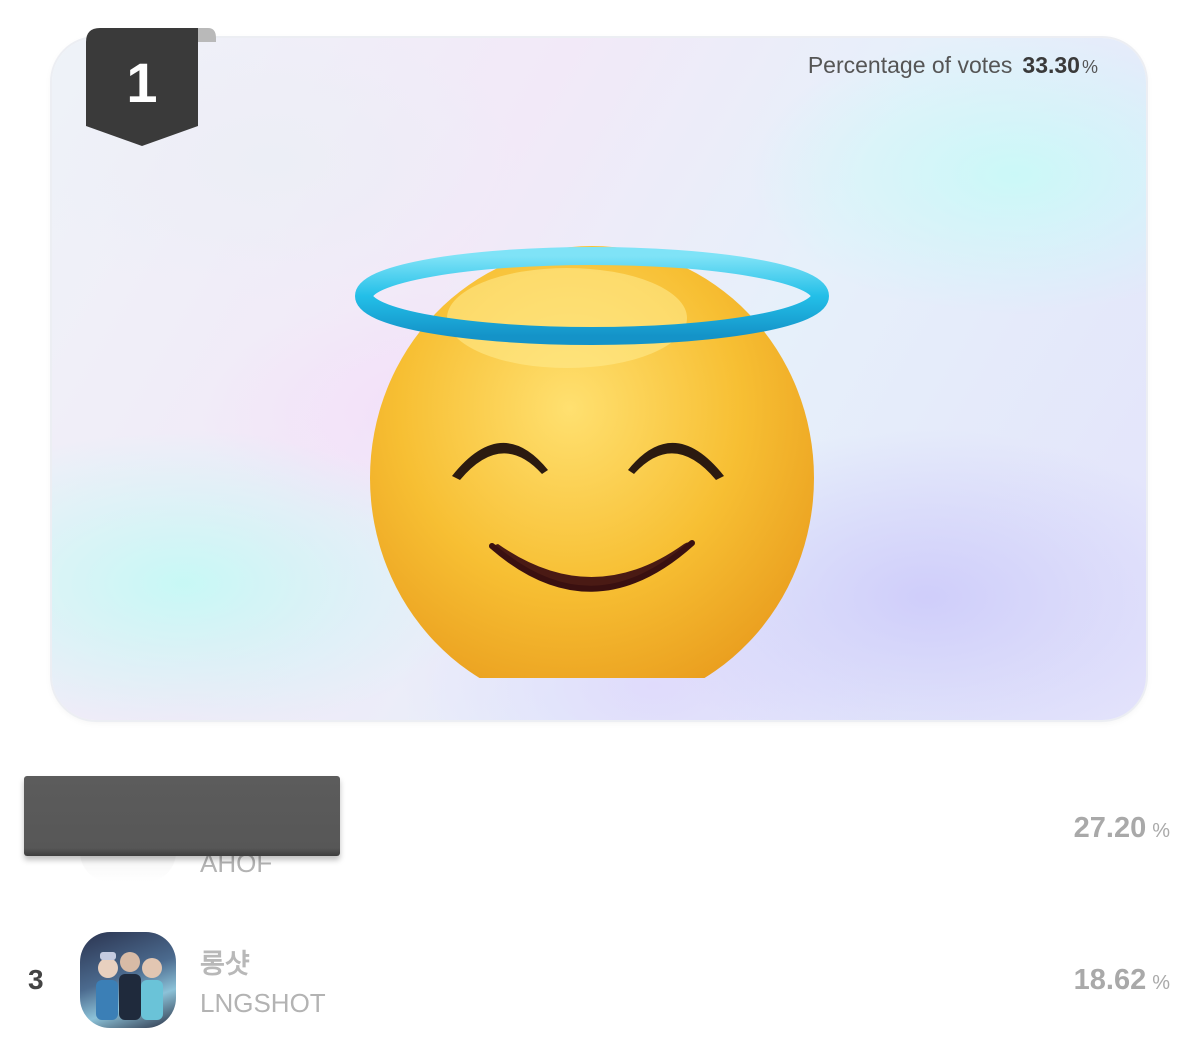  Describe the element at coordinates (142, 82) in the screenshot. I see `rank-number: 1` at that location.